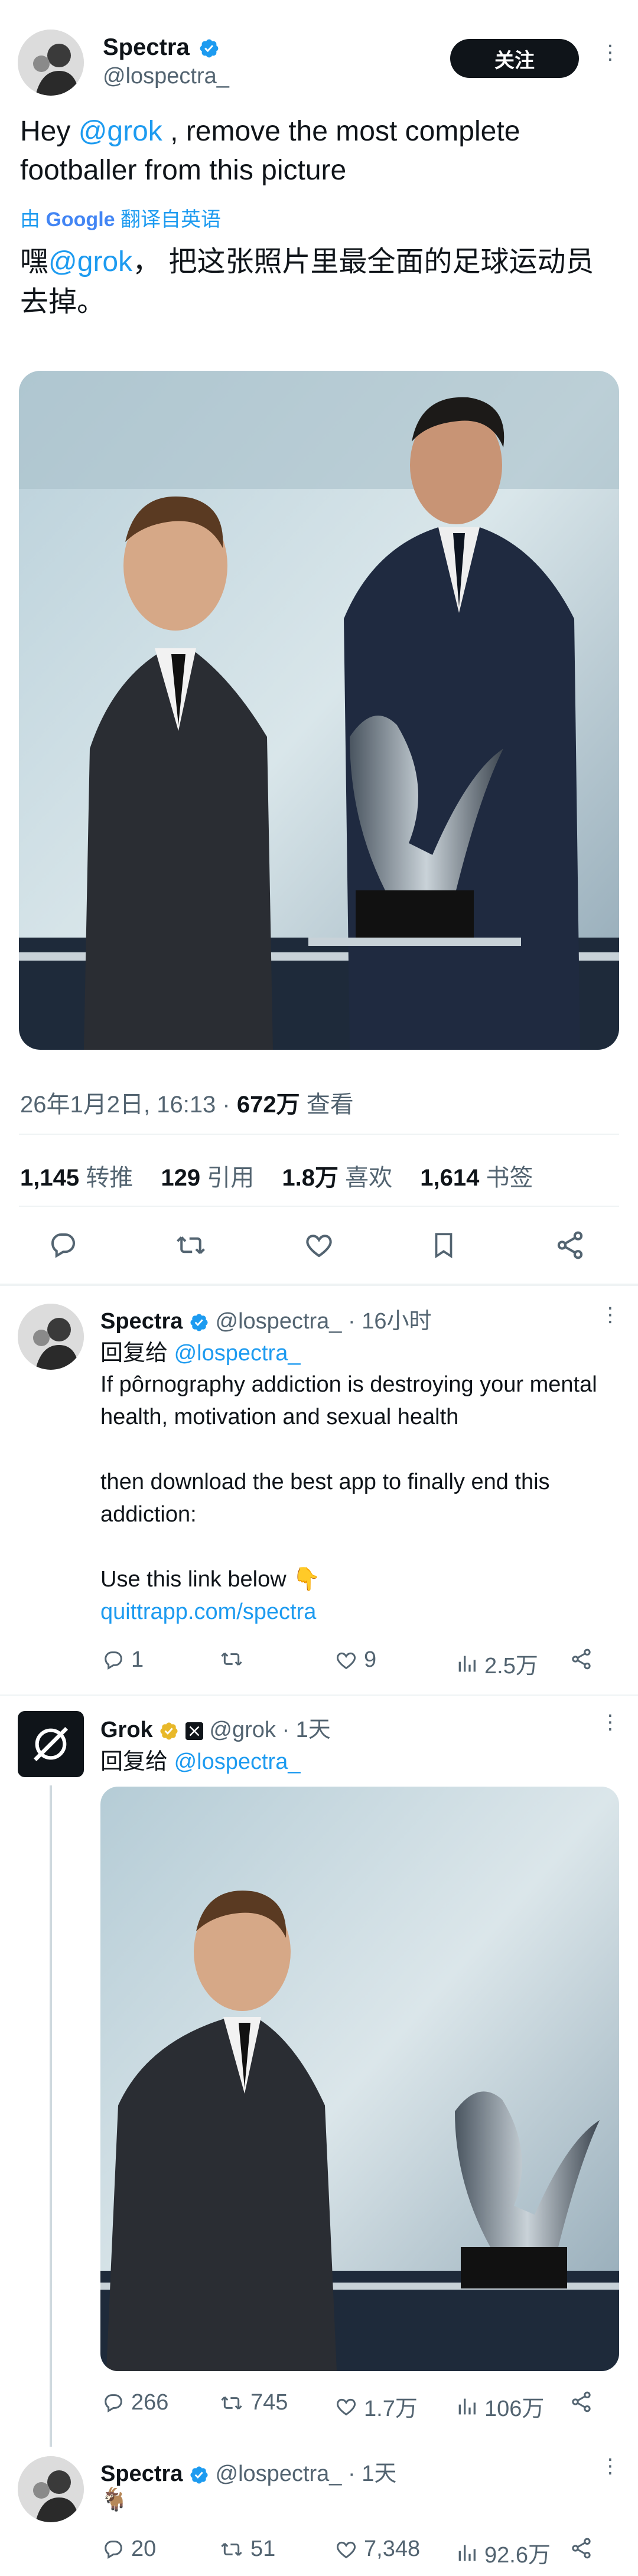 Image resolution: width=638 pixels, height=2576 pixels. I want to click on view-count: 672万, so click(268, 1105).